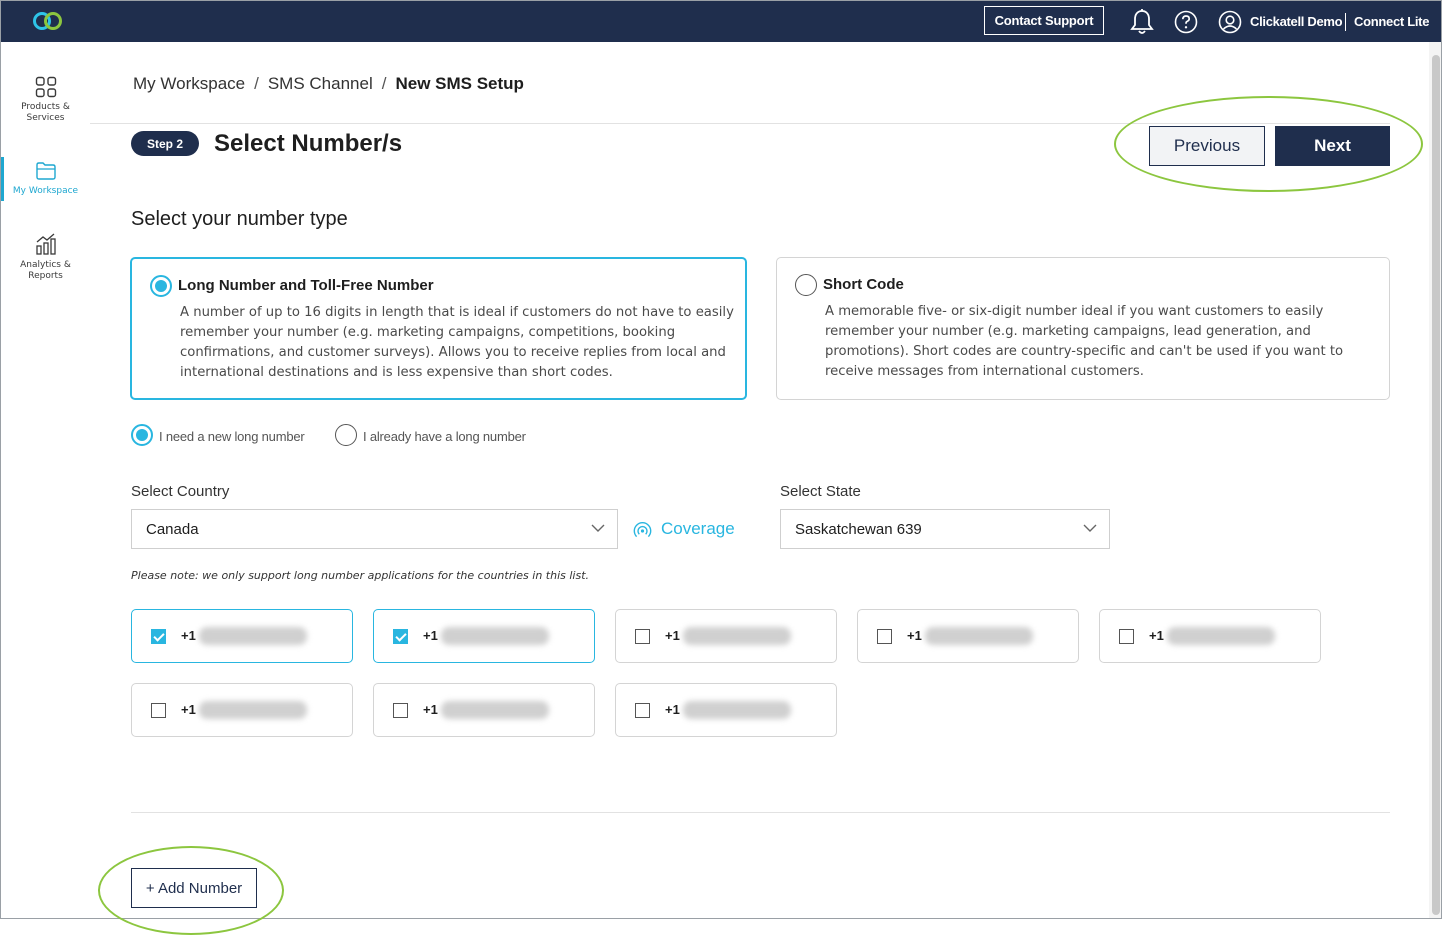 This screenshot has height=936, width=1442. I want to click on option-title: Long Number and Toll-Free Number, so click(306, 285).